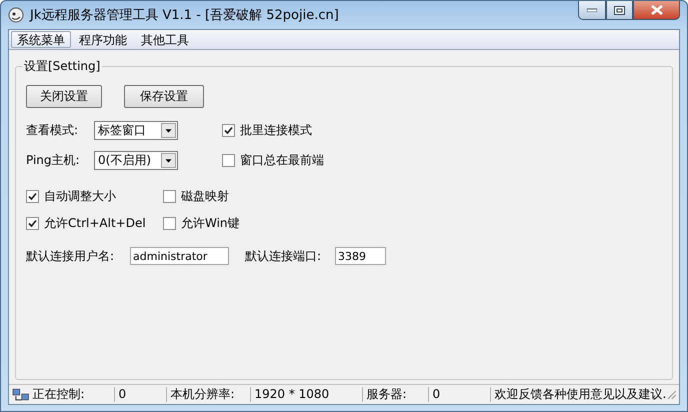  I want to click on field-label: 查看模式:, so click(53, 130).